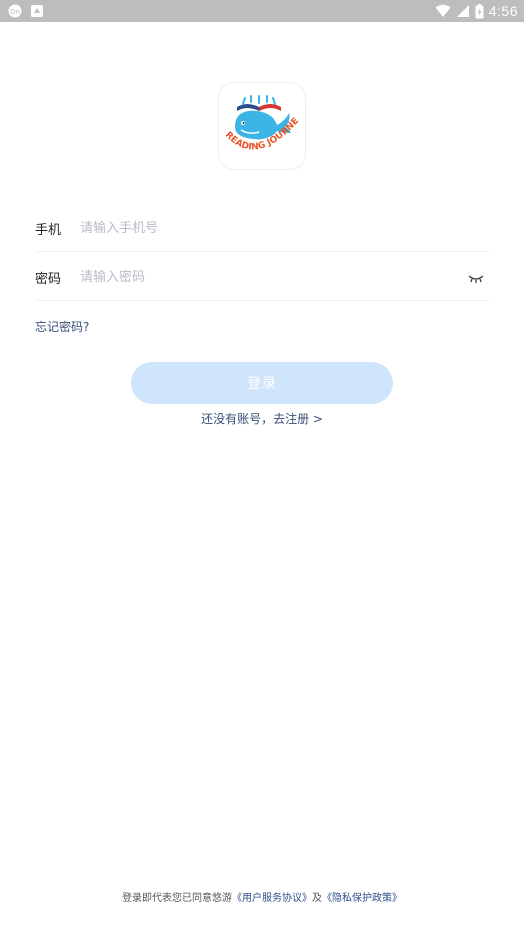 This screenshot has width=524, height=930. I want to click on wifi-icon, so click(443, 10).